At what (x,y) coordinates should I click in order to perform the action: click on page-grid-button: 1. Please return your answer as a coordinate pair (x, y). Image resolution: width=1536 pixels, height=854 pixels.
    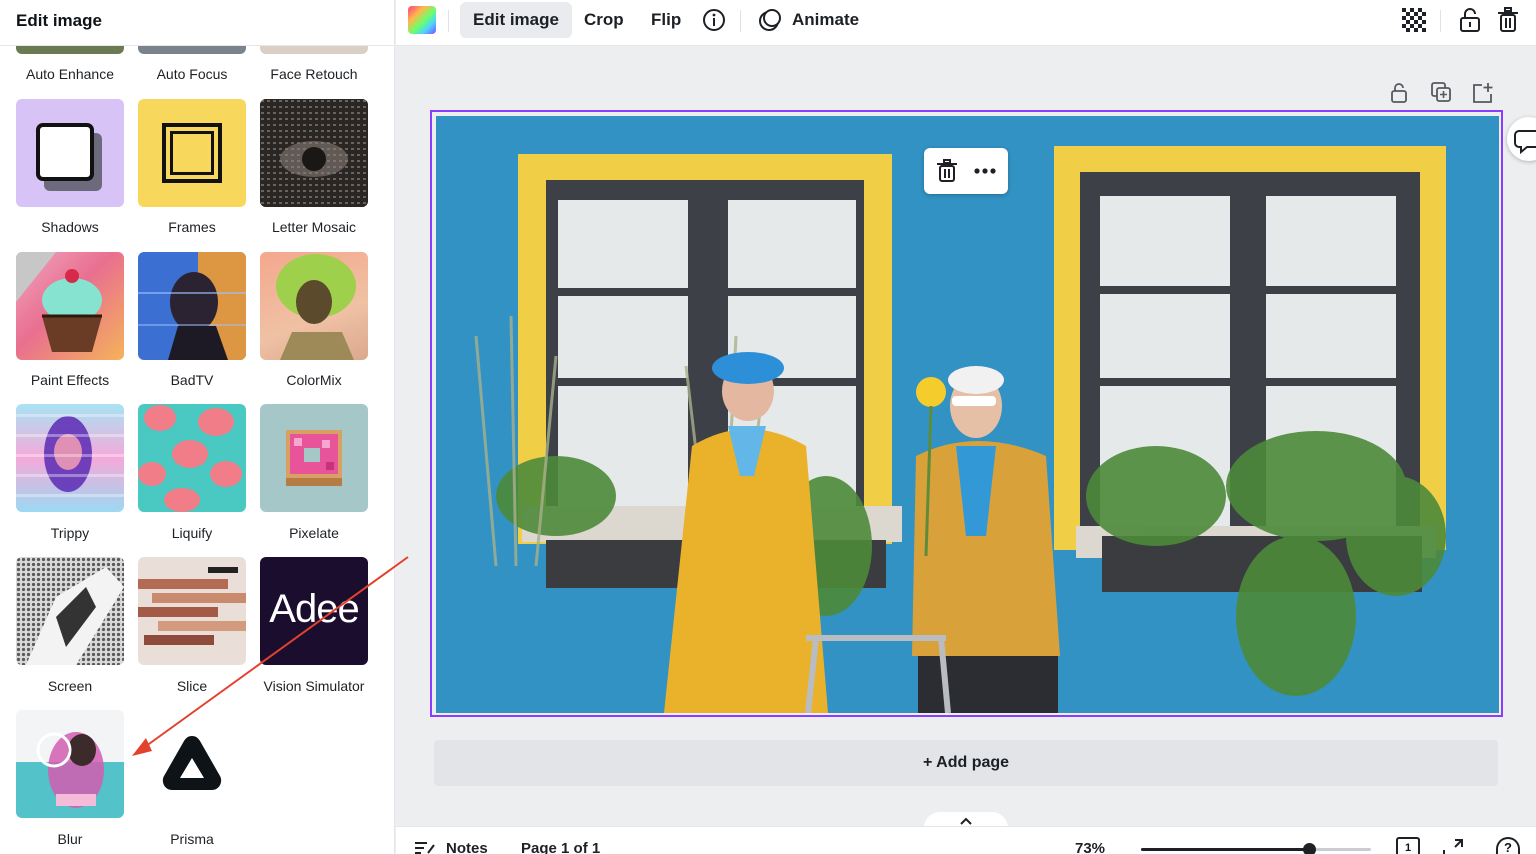
    Looking at the image, I should click on (1408, 845).